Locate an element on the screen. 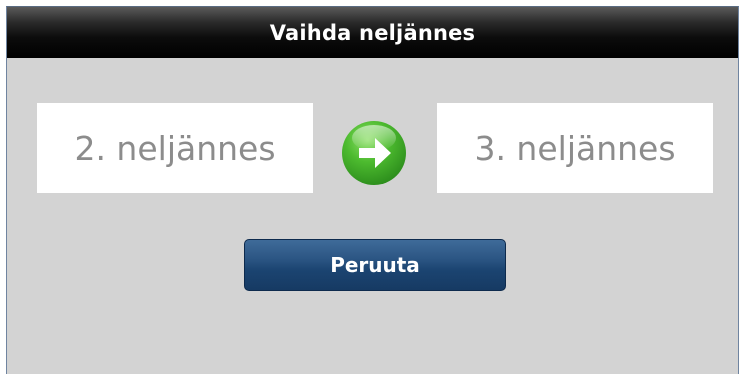 This screenshot has width=740, height=374. dialog-title: Vaihda neljännes is located at coordinates (372, 32).